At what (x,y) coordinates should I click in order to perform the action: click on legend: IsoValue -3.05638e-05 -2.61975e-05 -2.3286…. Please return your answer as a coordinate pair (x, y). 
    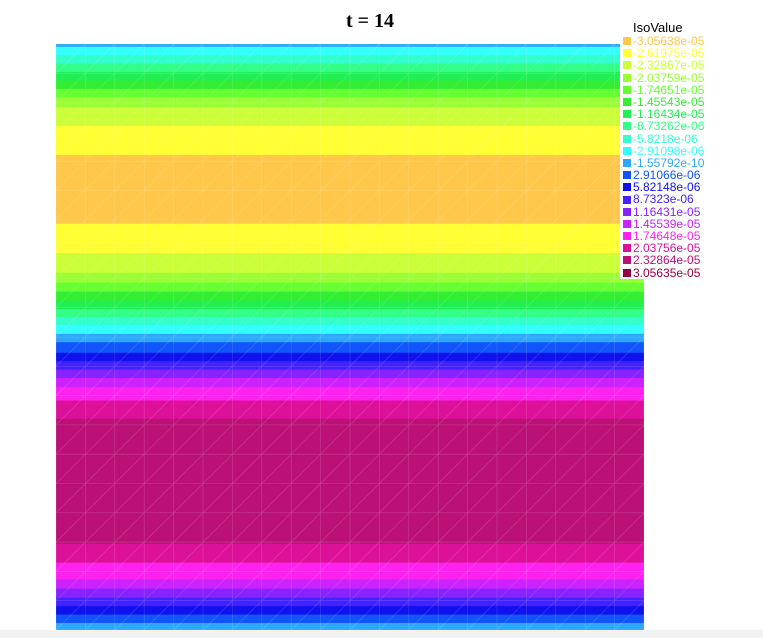
    Looking at the image, I should click on (691, 149).